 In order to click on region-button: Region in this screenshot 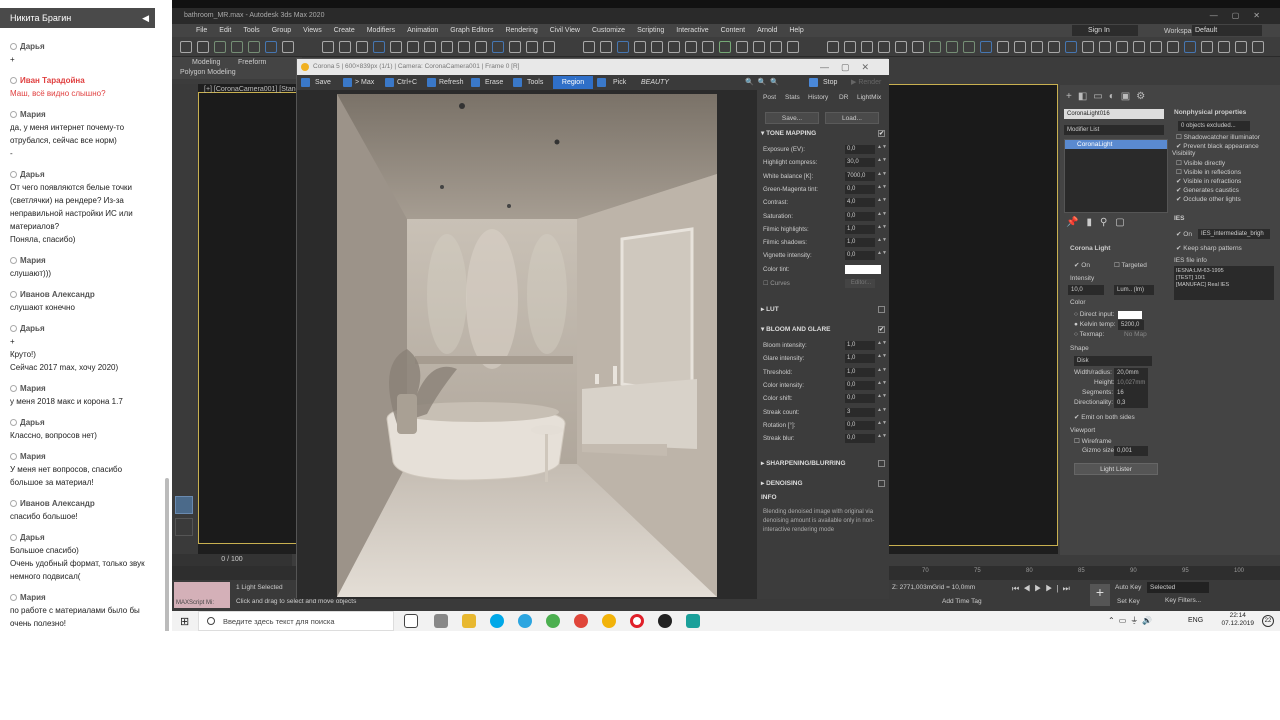, I will do `click(573, 82)`.